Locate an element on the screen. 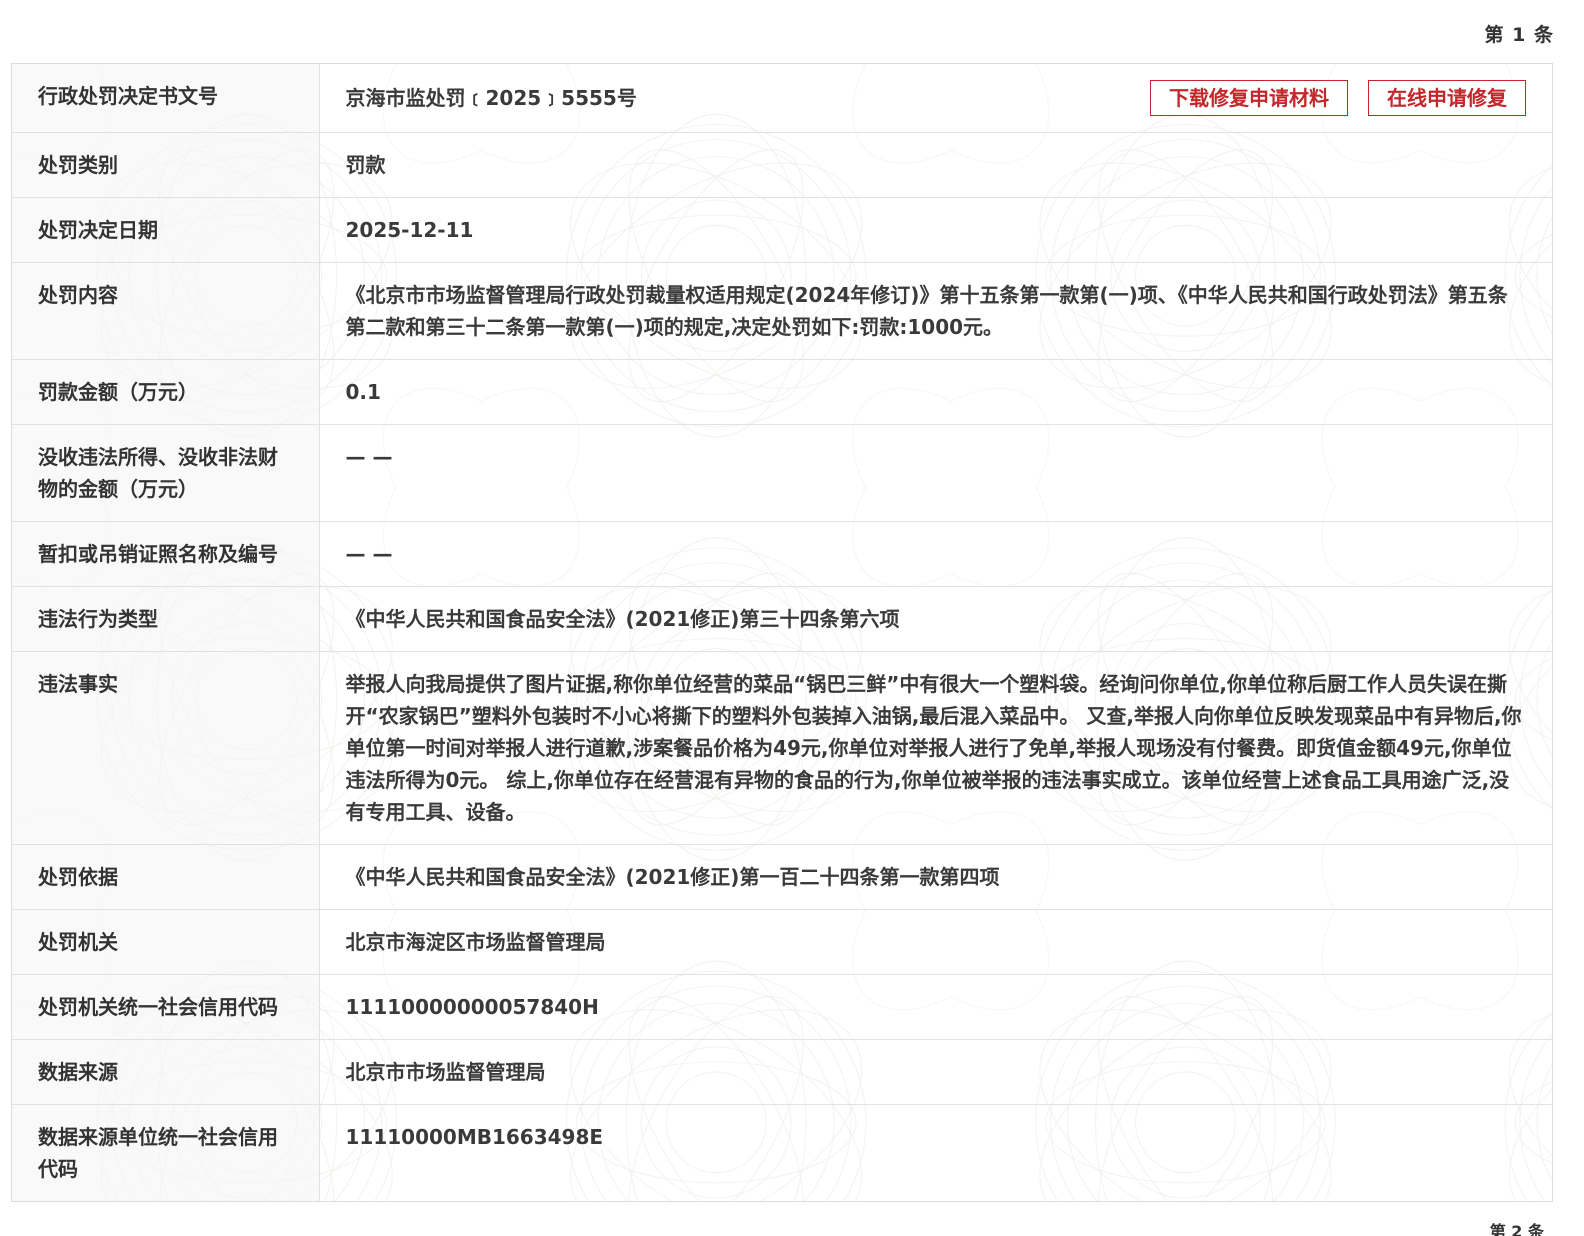 This screenshot has width=1584, height=1236. row-label: 处罚机关 is located at coordinates (166, 942).